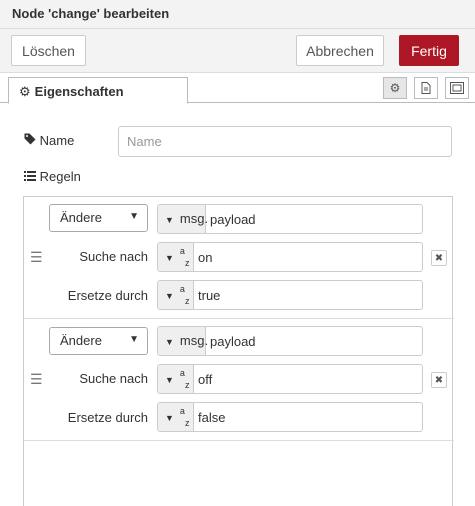  I want to click on rules-label: Regeln, so click(52, 176).